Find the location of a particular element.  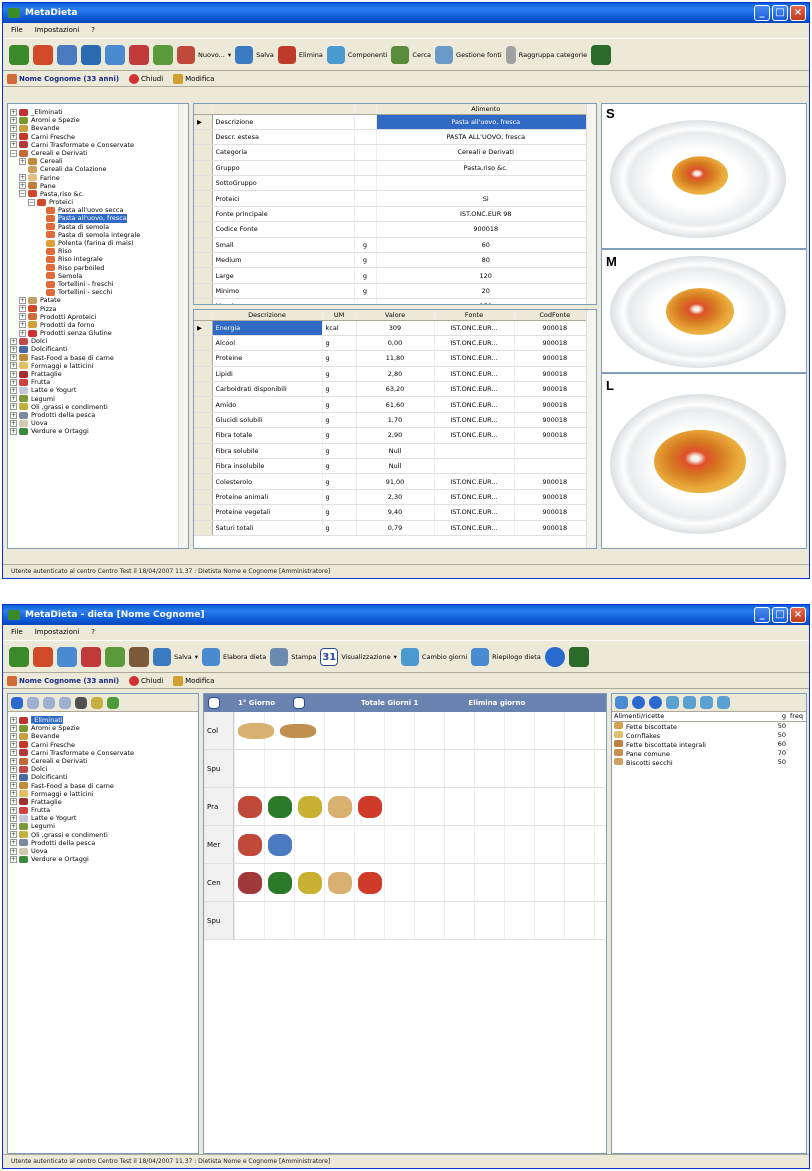

maximize-button: □ is located at coordinates (780, 13).